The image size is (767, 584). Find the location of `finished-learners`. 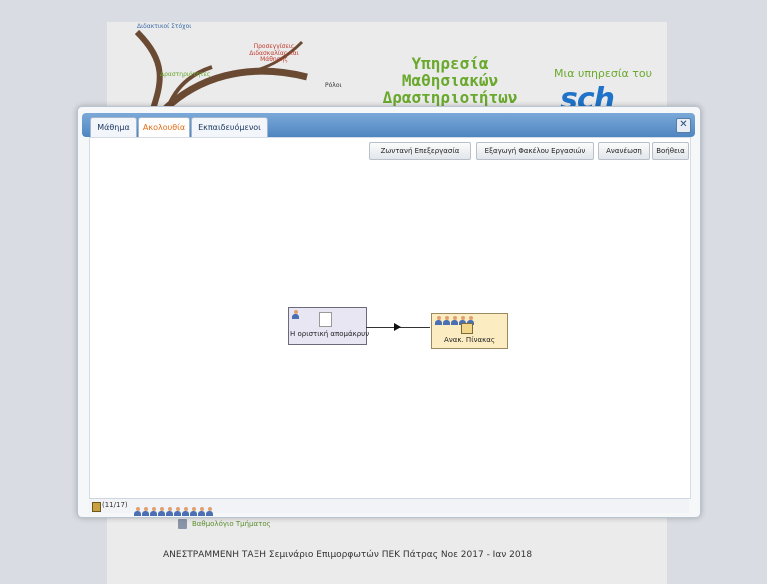

finished-learners is located at coordinates (174, 510).